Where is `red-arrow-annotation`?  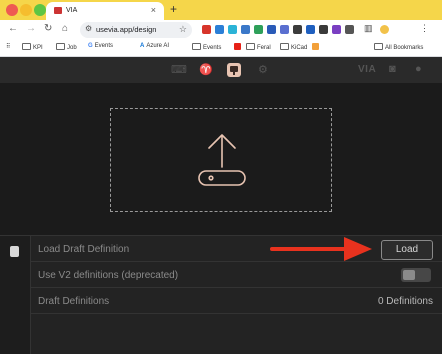 red-arrow-annotation is located at coordinates (321, 249).